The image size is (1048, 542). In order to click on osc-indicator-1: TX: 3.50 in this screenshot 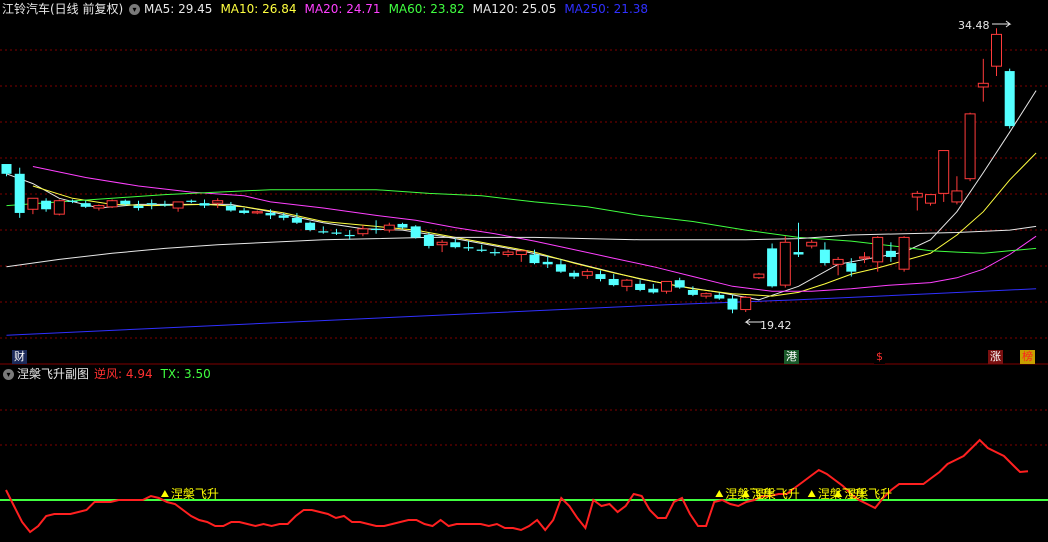, I will do `click(186, 374)`.